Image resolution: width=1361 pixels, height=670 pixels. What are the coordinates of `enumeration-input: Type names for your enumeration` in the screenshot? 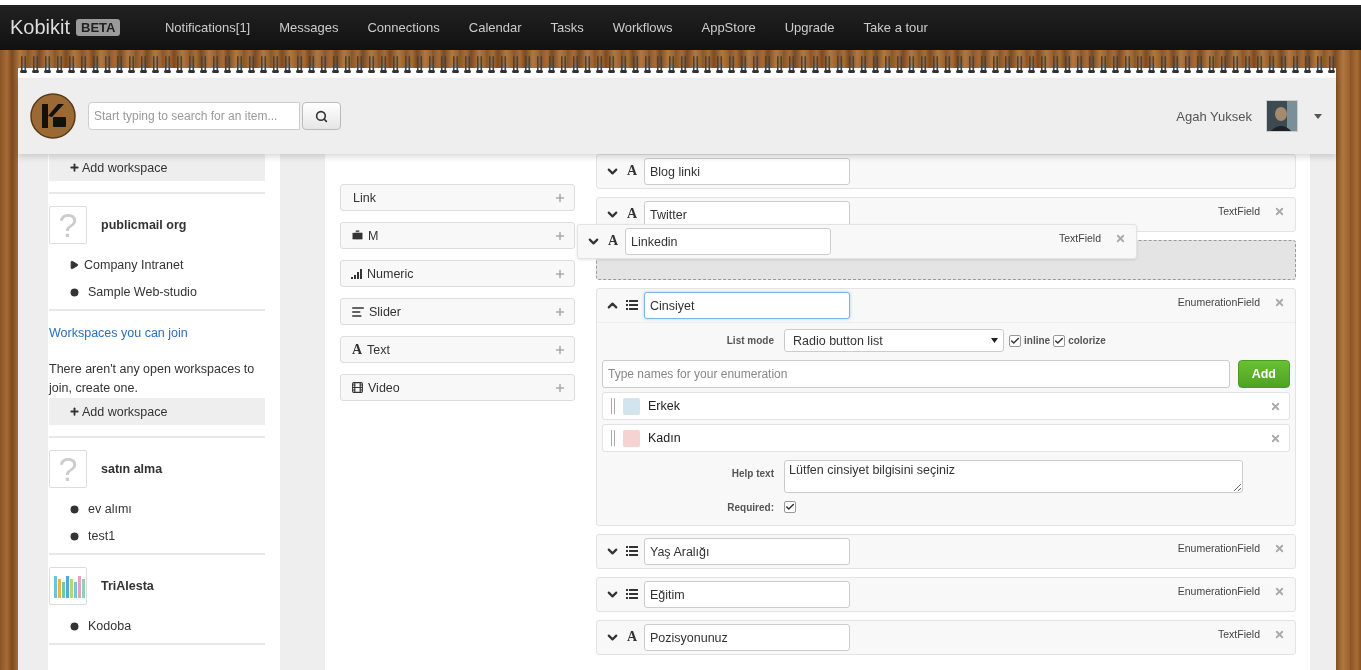 It's located at (916, 374).